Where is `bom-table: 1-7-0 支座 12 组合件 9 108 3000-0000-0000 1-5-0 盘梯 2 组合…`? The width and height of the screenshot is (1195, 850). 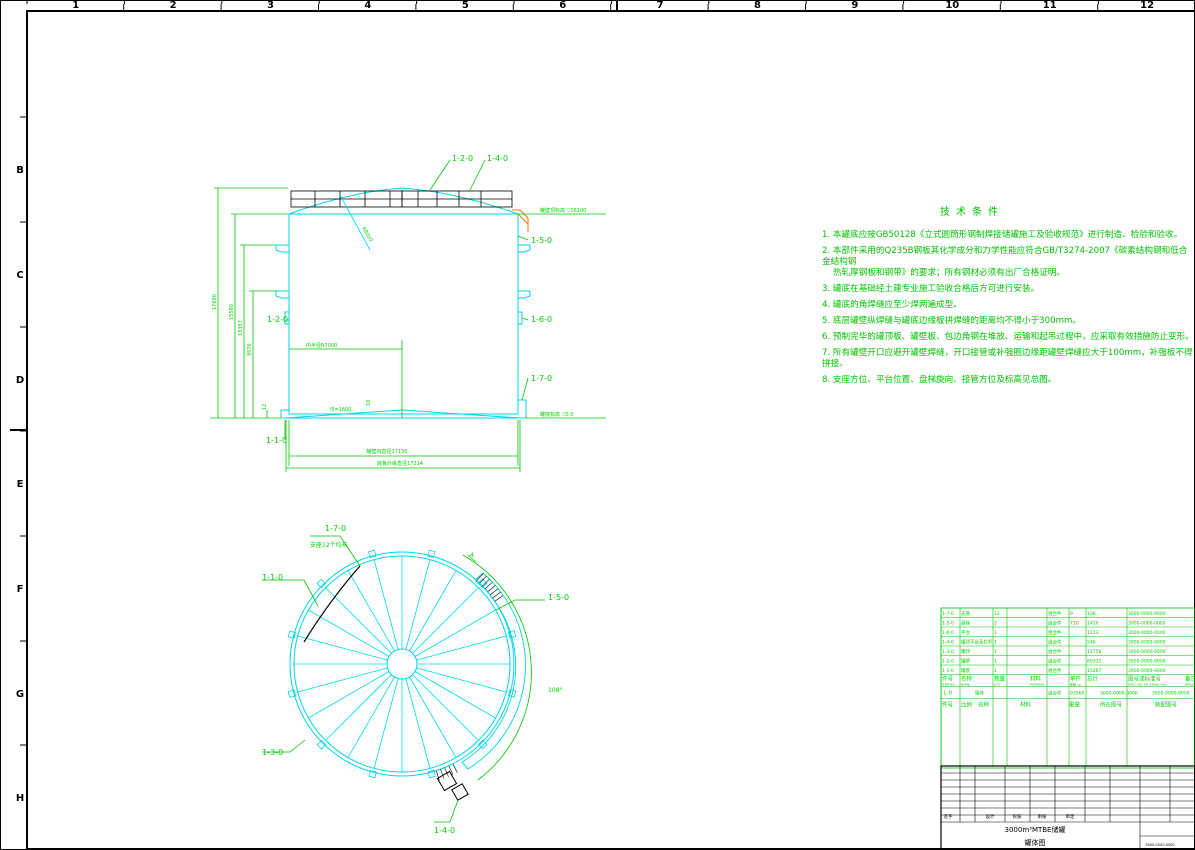
bom-table: 1-7-0 支座 12 组合件 9 108 3000-0000-0000 1-5-0 盘梯 2 组合… is located at coordinates (1067, 688).